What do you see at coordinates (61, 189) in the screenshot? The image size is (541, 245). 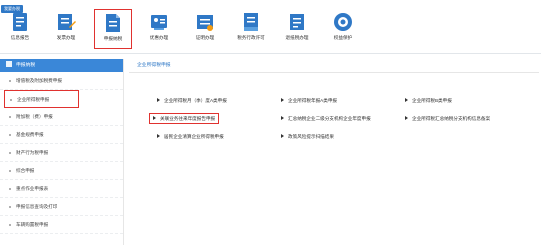 I see `sidebar-item-key-work: 重点作业申报表` at bounding box center [61, 189].